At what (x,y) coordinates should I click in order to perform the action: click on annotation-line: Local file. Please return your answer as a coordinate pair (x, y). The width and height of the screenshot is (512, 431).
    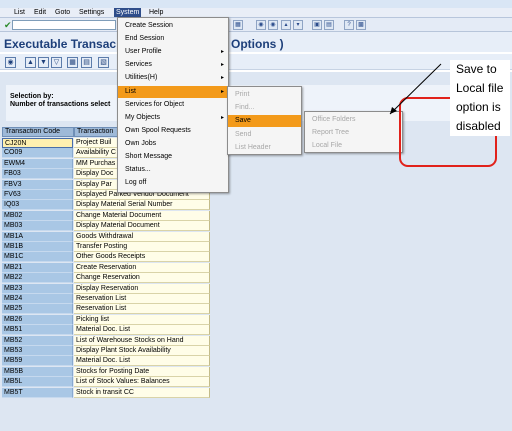
    Looking at the image, I should click on (480, 88).